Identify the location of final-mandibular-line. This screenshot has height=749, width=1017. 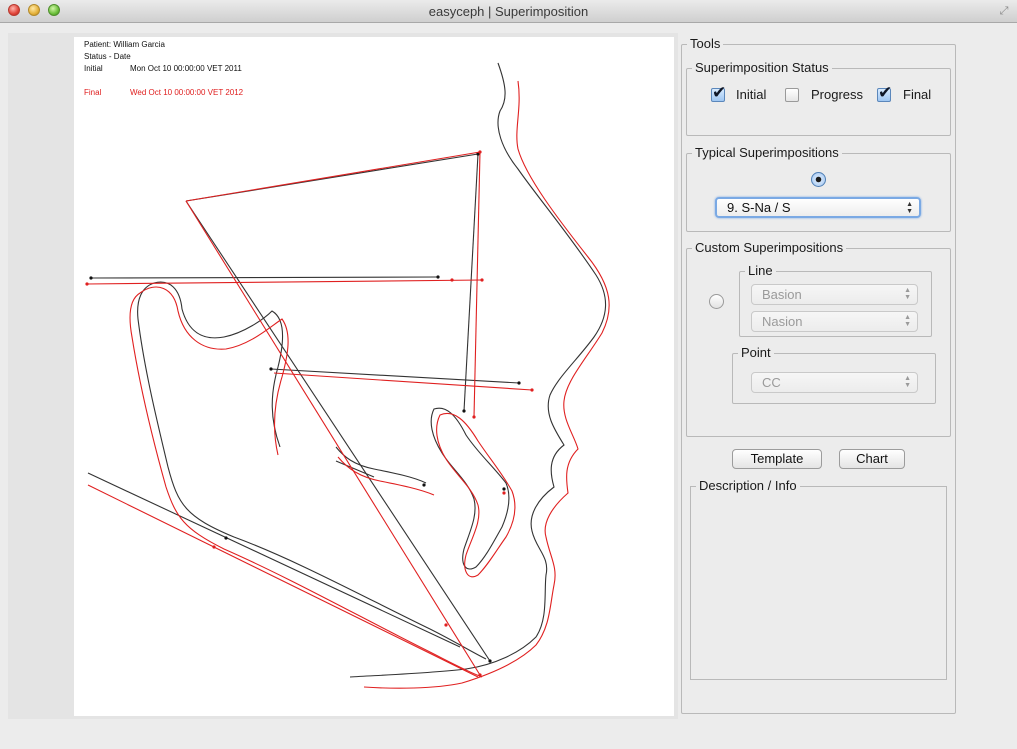
(283, 581).